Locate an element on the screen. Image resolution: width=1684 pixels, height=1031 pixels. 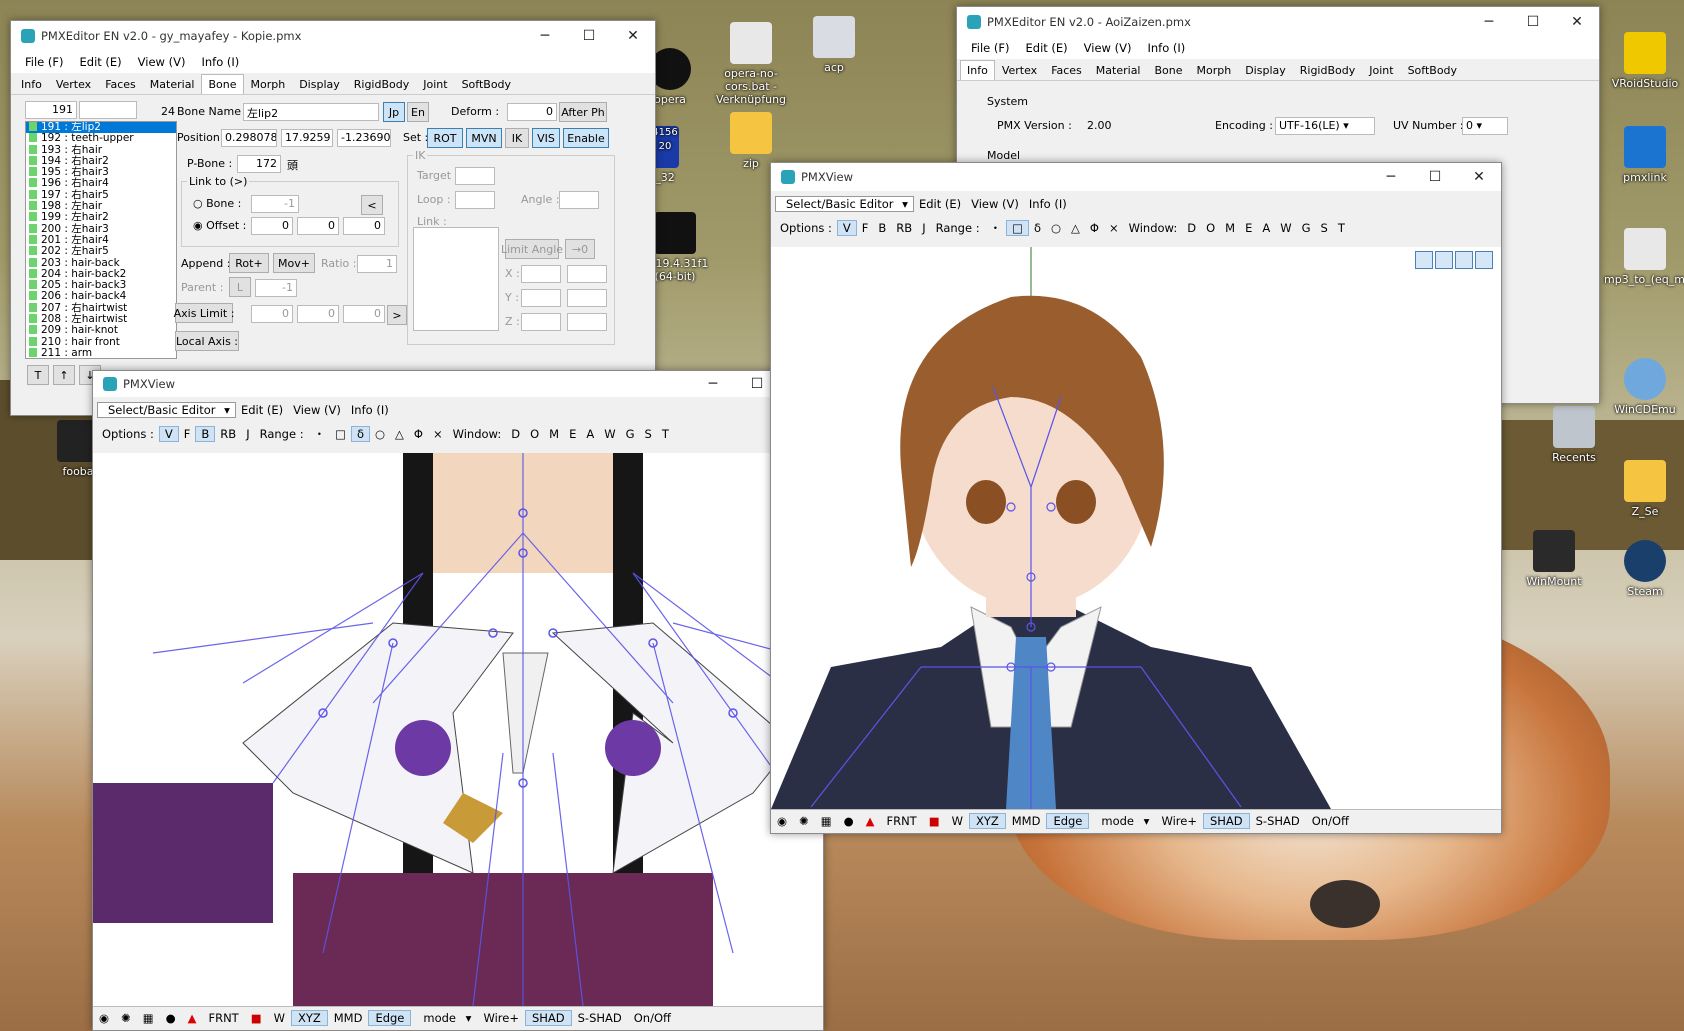
window-m: M is located at coordinates (554, 434).